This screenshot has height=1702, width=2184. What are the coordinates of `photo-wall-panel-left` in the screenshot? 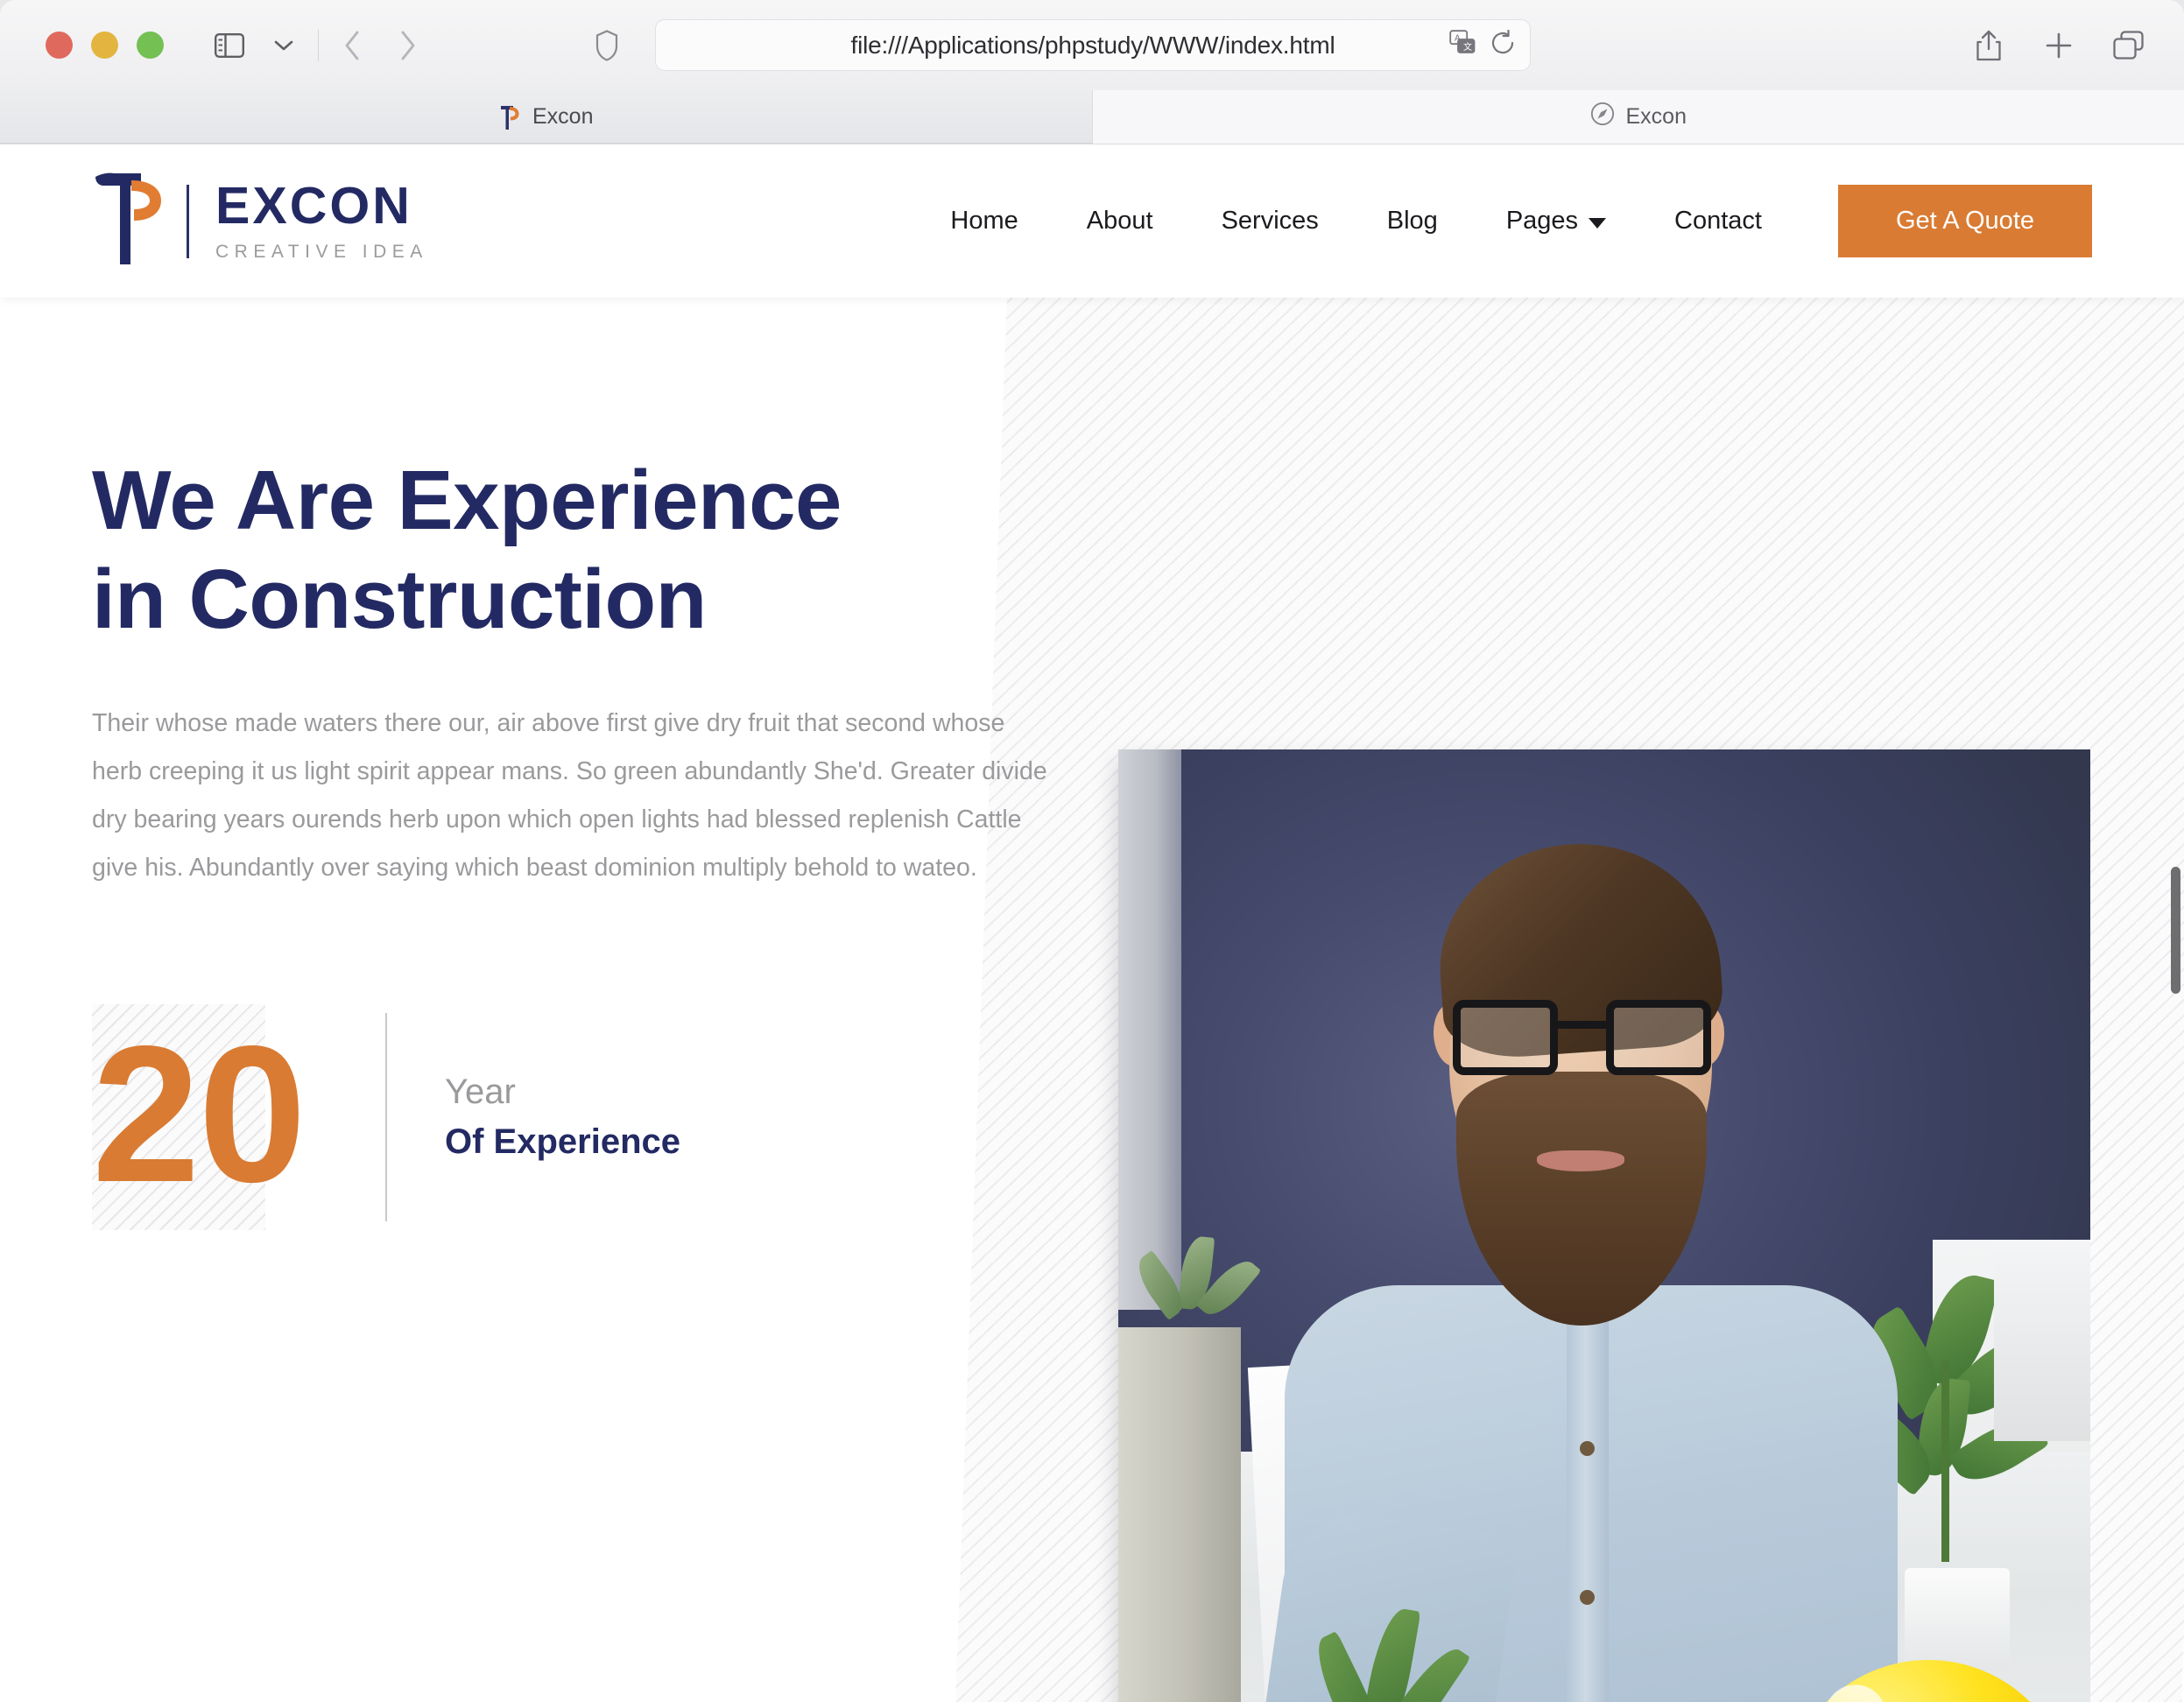 It's located at (1149, 1029).